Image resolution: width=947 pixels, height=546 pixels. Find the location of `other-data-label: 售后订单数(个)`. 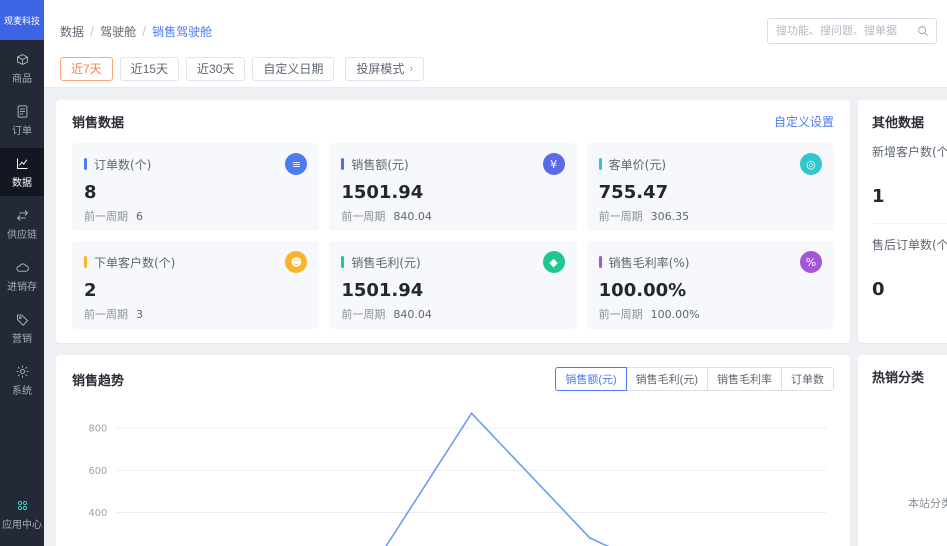

other-data-label: 售后订单数(个) is located at coordinates (909, 245).